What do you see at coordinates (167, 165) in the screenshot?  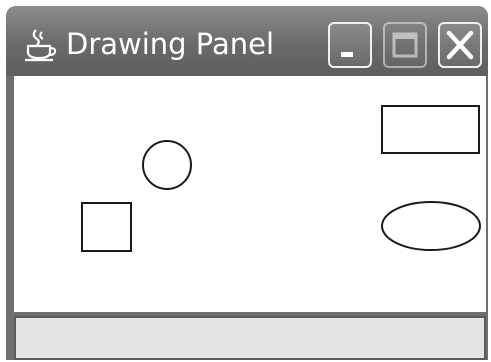 I see `circle-shape` at bounding box center [167, 165].